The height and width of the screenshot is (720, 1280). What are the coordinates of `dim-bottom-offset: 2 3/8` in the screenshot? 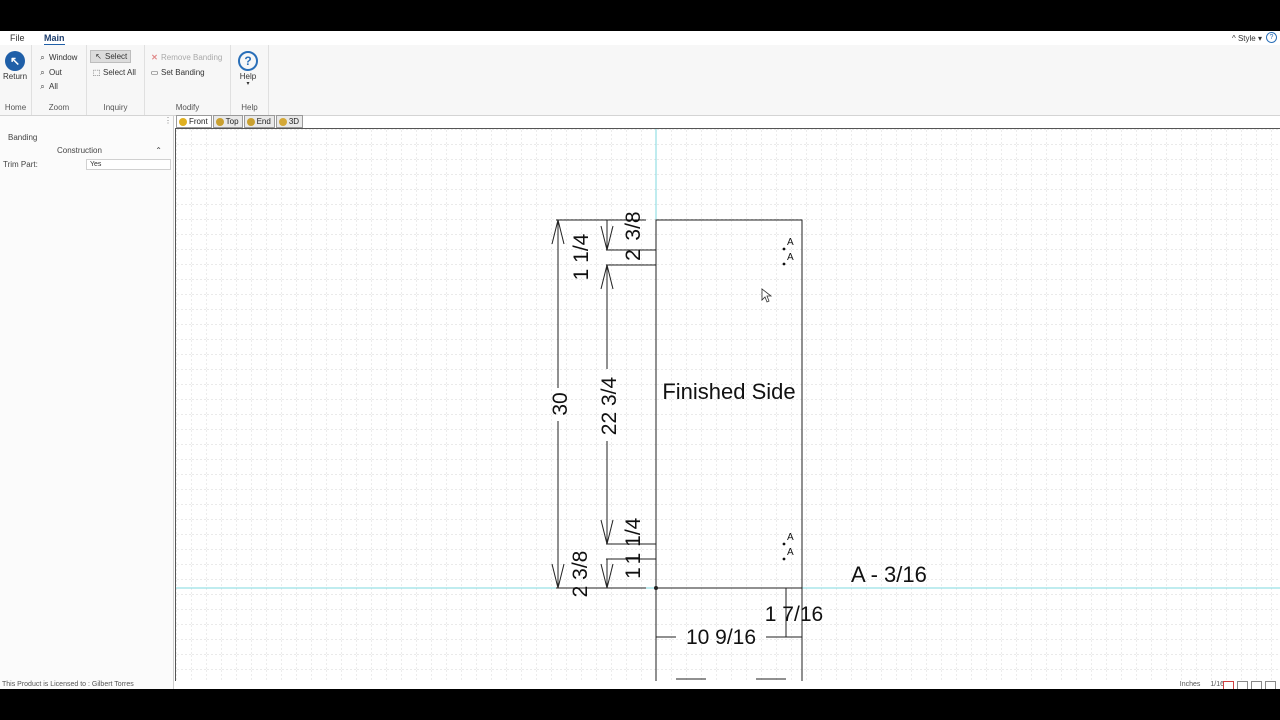 It's located at (580, 574).